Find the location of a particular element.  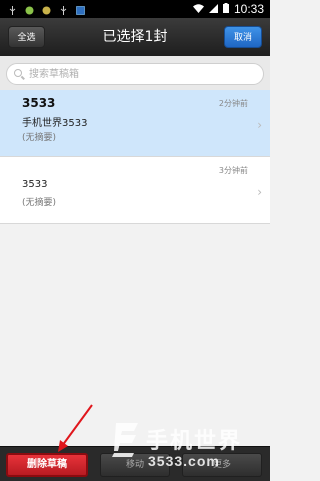

search-box is located at coordinates (135, 74).